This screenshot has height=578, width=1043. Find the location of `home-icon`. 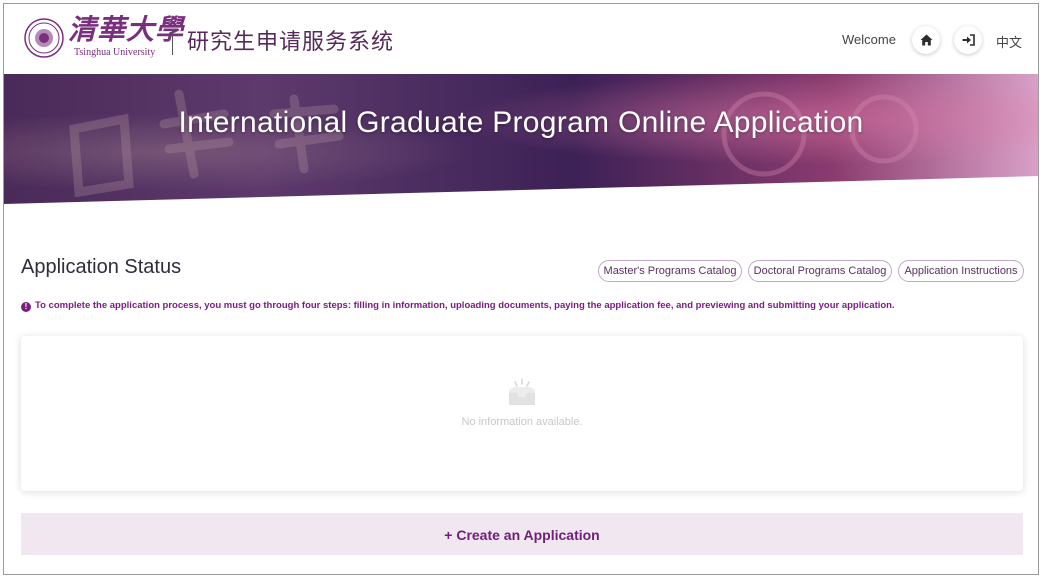

home-icon is located at coordinates (926, 40).